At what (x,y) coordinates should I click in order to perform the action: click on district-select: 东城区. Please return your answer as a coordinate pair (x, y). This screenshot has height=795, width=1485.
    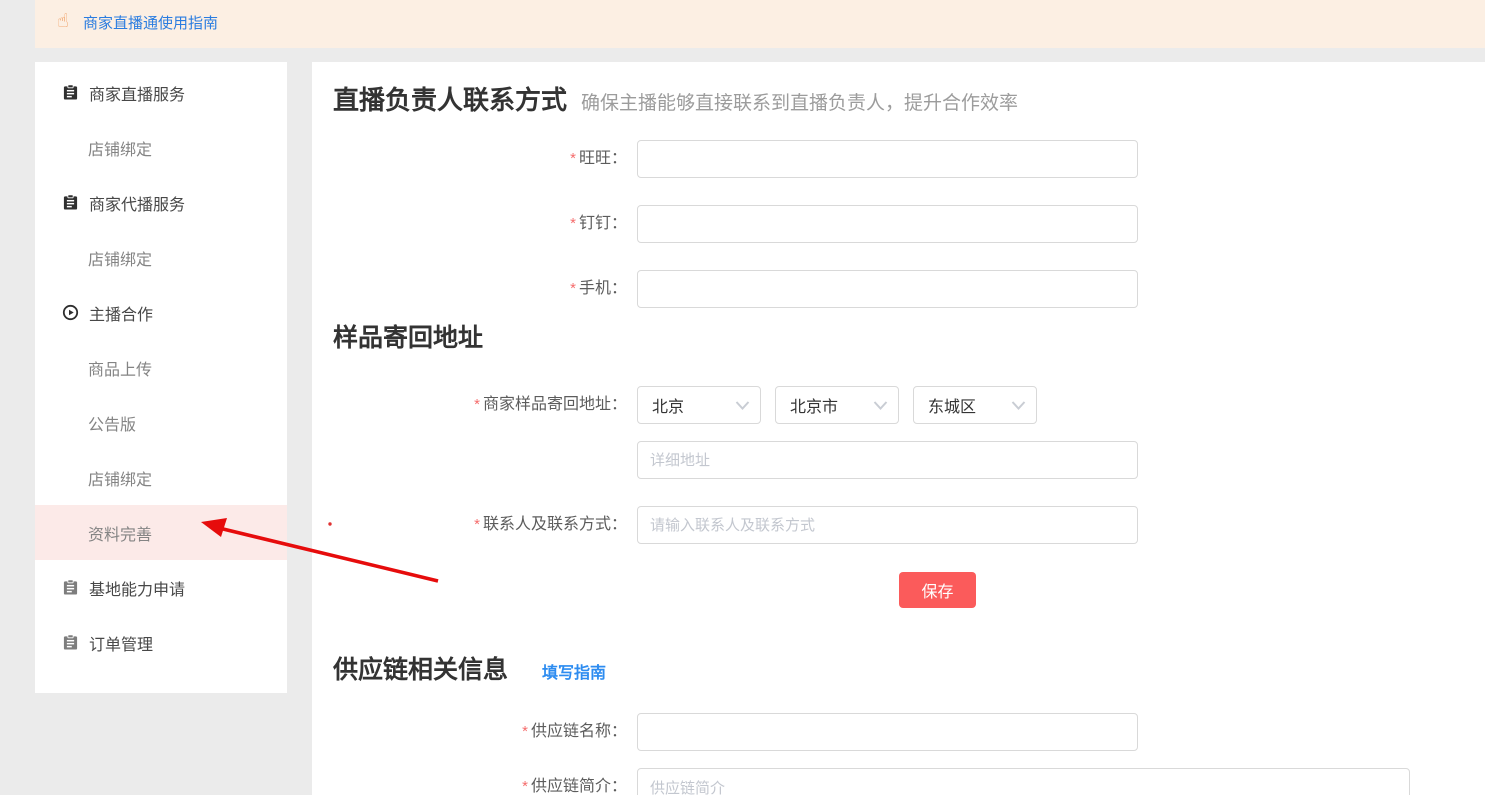
    Looking at the image, I should click on (975, 405).